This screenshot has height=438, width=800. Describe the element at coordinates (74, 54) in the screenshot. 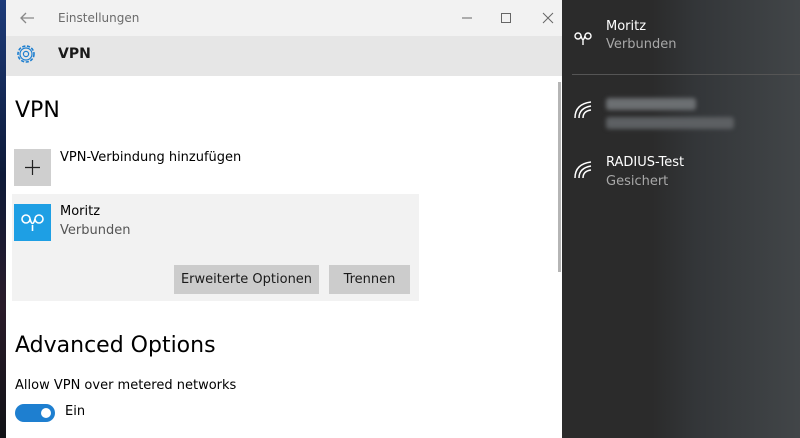

I see `header-title: VPN` at that location.